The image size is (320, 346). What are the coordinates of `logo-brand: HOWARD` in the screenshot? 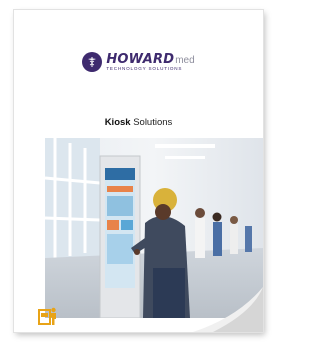 It's located at (140, 59).